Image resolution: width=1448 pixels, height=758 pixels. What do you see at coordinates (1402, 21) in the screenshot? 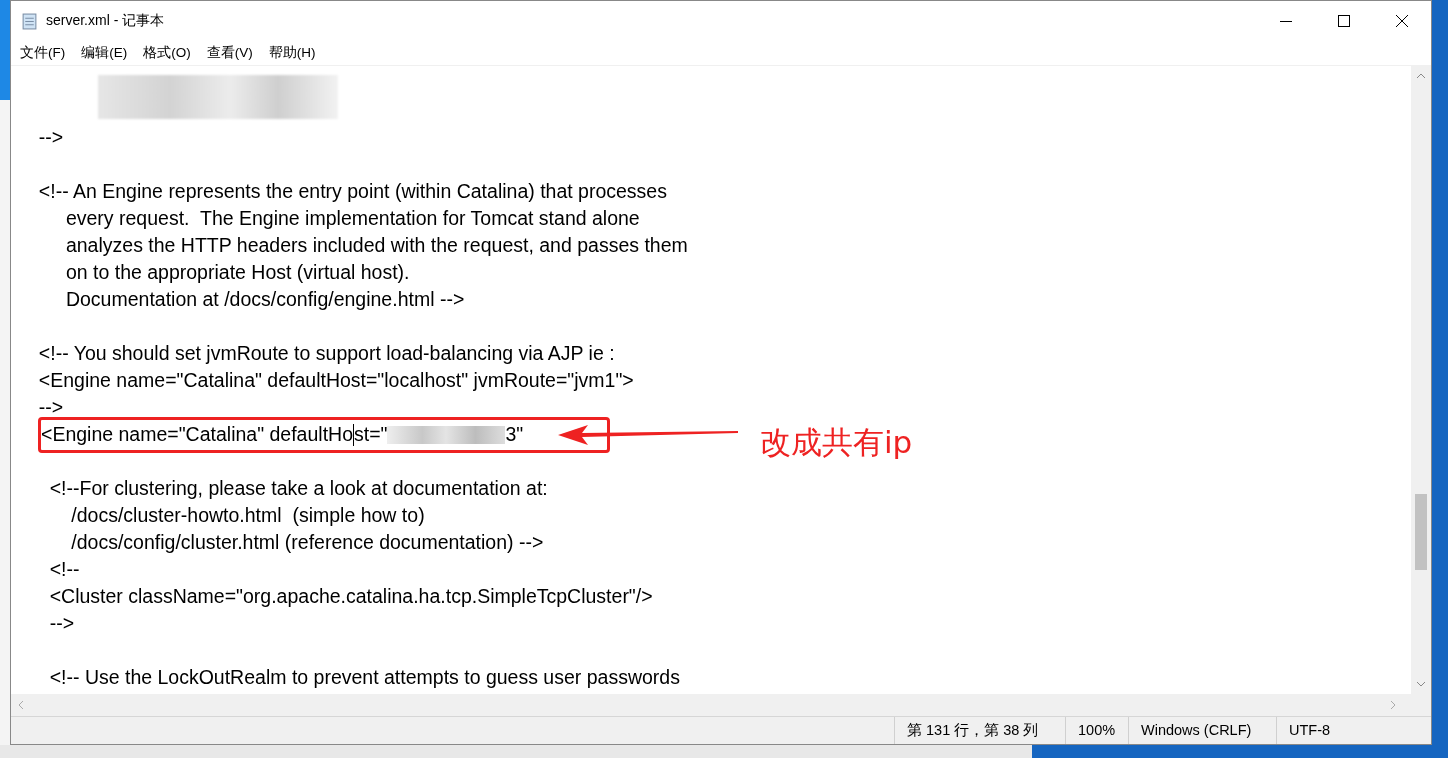
I see `close-icon` at bounding box center [1402, 21].